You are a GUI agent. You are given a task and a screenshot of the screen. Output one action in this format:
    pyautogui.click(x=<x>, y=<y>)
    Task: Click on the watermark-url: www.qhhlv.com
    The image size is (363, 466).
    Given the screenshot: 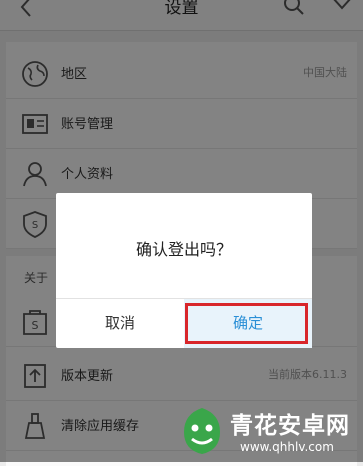 What is the action you would take?
    pyautogui.click(x=287, y=447)
    